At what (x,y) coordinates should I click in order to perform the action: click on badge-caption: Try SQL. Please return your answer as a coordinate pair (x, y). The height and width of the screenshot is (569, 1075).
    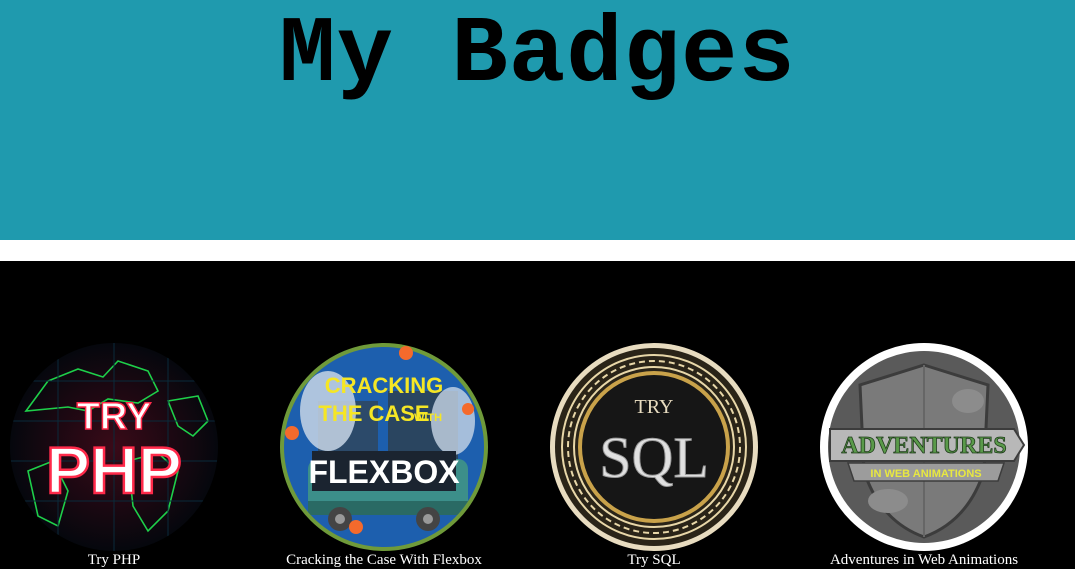
    Looking at the image, I should click on (654, 560).